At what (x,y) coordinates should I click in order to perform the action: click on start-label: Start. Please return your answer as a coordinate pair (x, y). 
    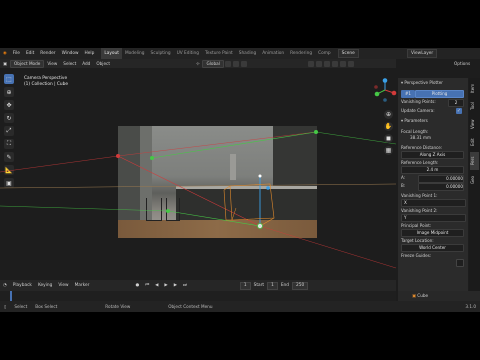
    Looking at the image, I should click on (259, 285).